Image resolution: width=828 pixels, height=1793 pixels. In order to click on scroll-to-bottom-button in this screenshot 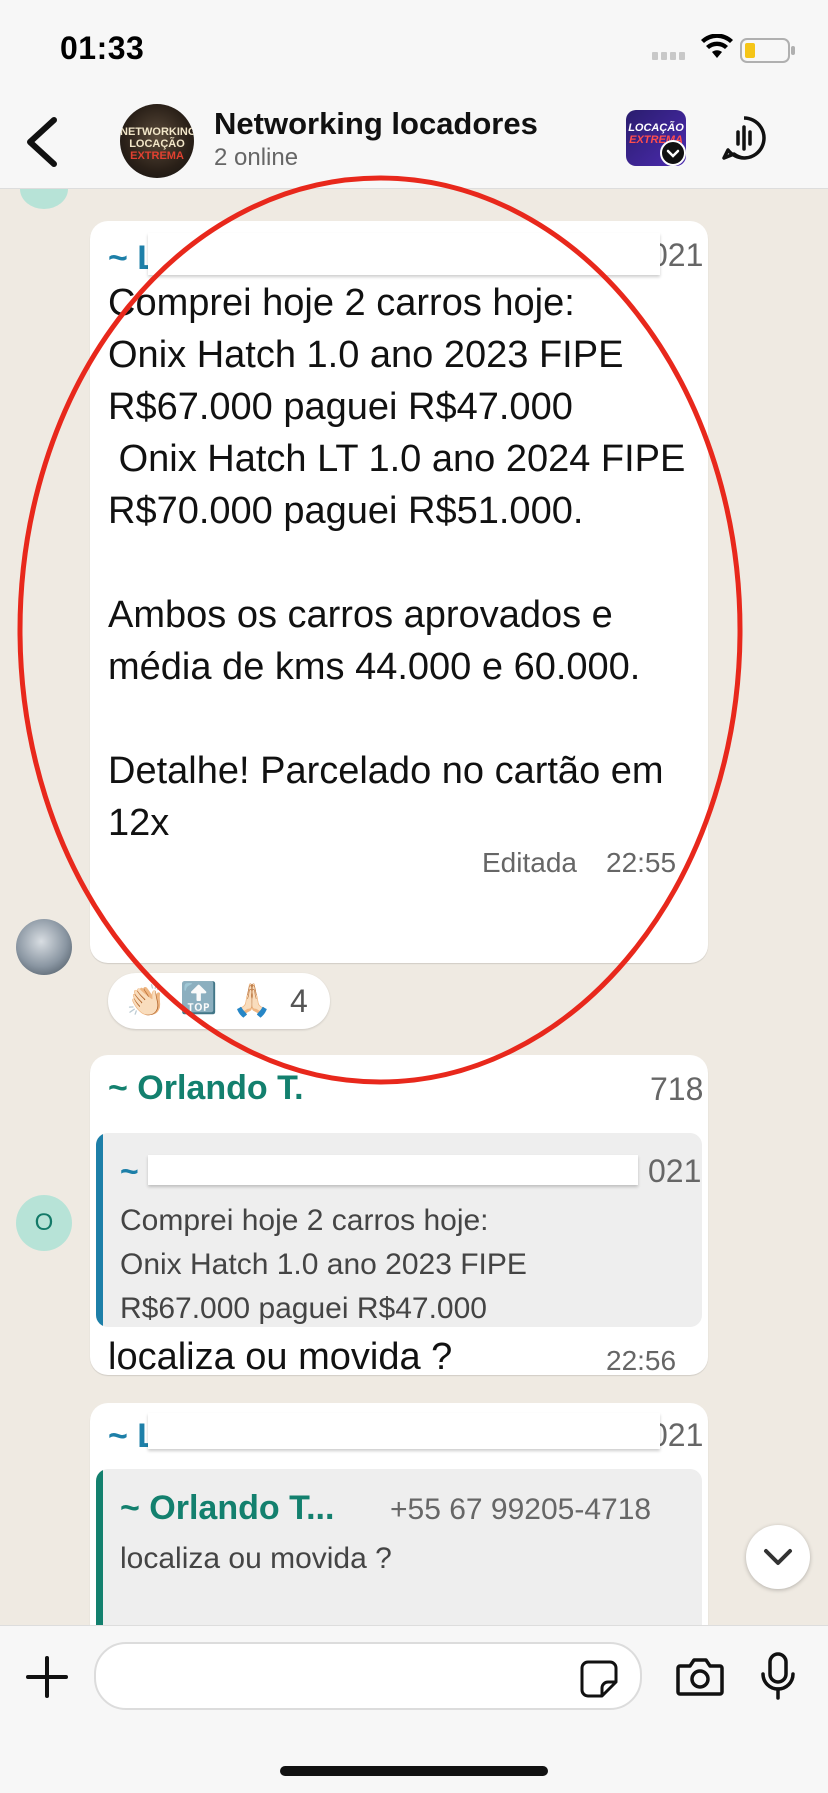, I will do `click(778, 1557)`.